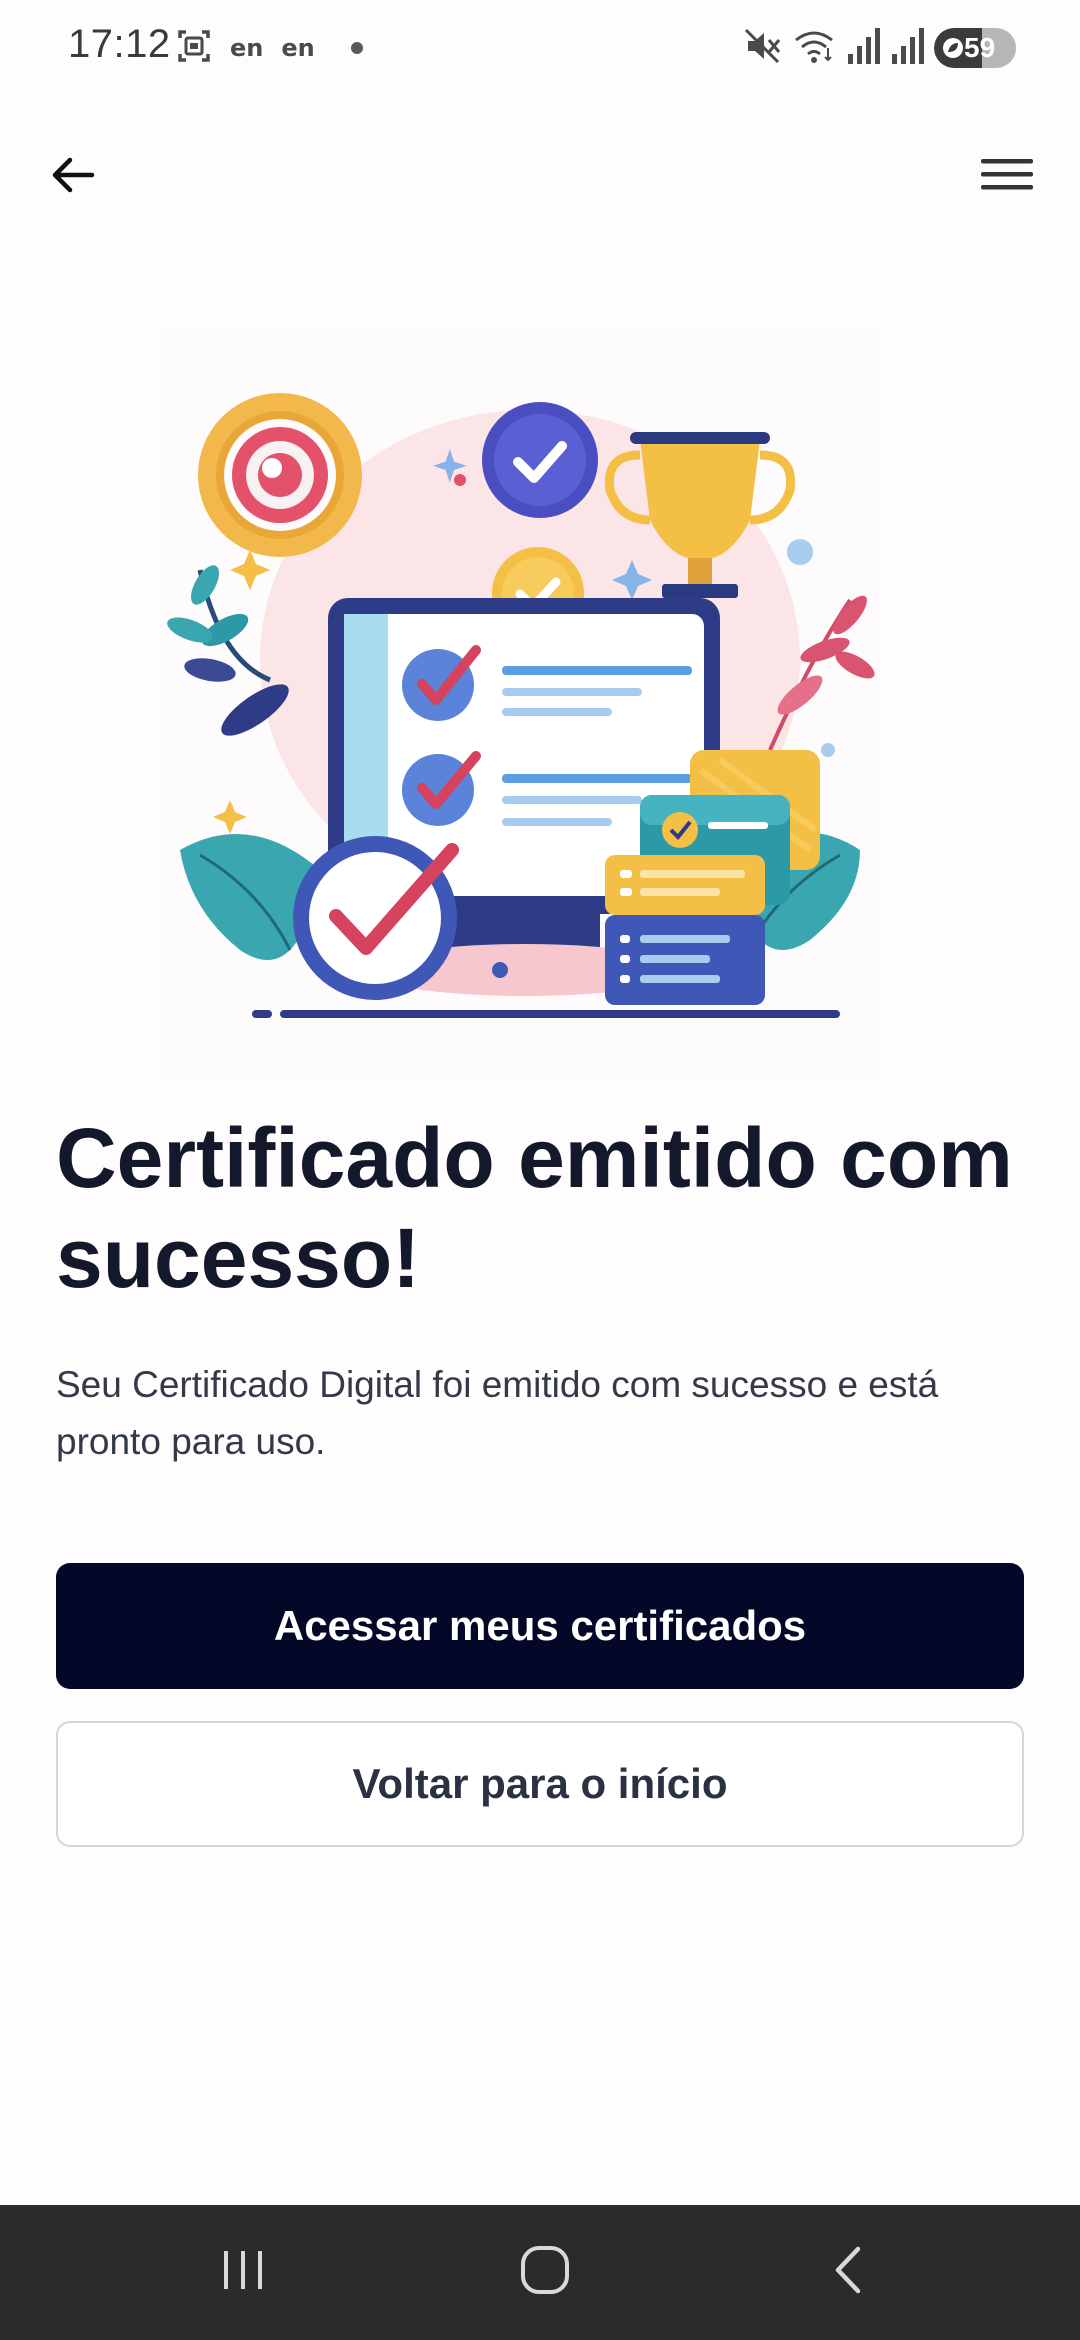 The image size is (1080, 2340). Describe the element at coordinates (540, 460) in the screenshot. I see `badge-check-icon` at that location.